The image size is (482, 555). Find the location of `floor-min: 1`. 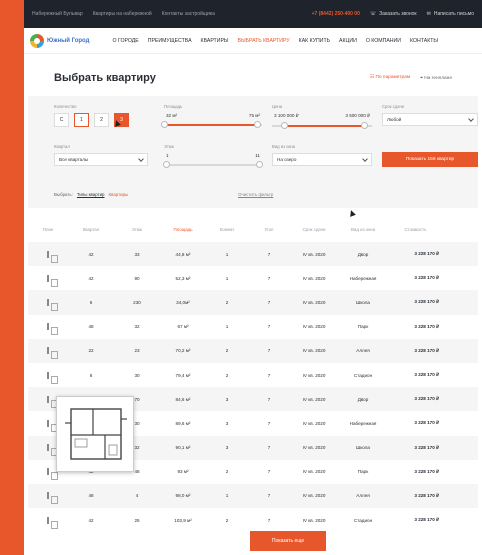

floor-min: 1 is located at coordinates (167, 155).